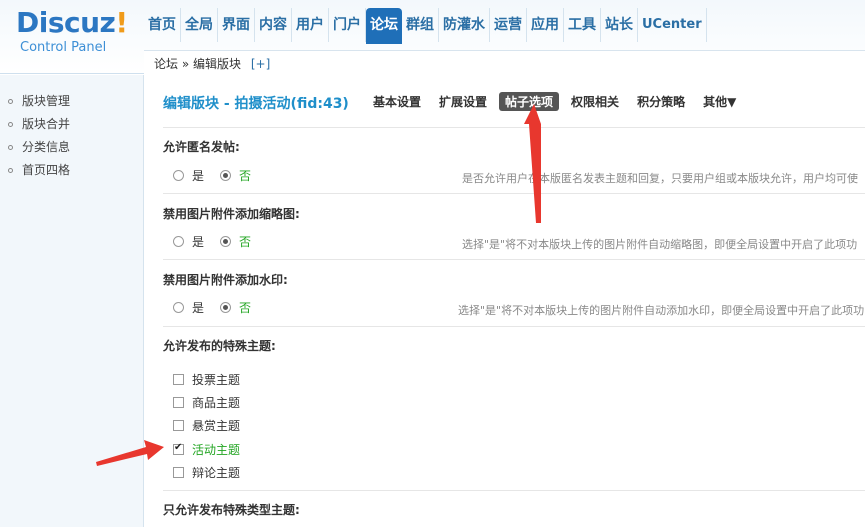 This screenshot has width=865, height=527. What do you see at coordinates (201, 147) in the screenshot?
I see `option-title: 允许匿名发帖:` at bounding box center [201, 147].